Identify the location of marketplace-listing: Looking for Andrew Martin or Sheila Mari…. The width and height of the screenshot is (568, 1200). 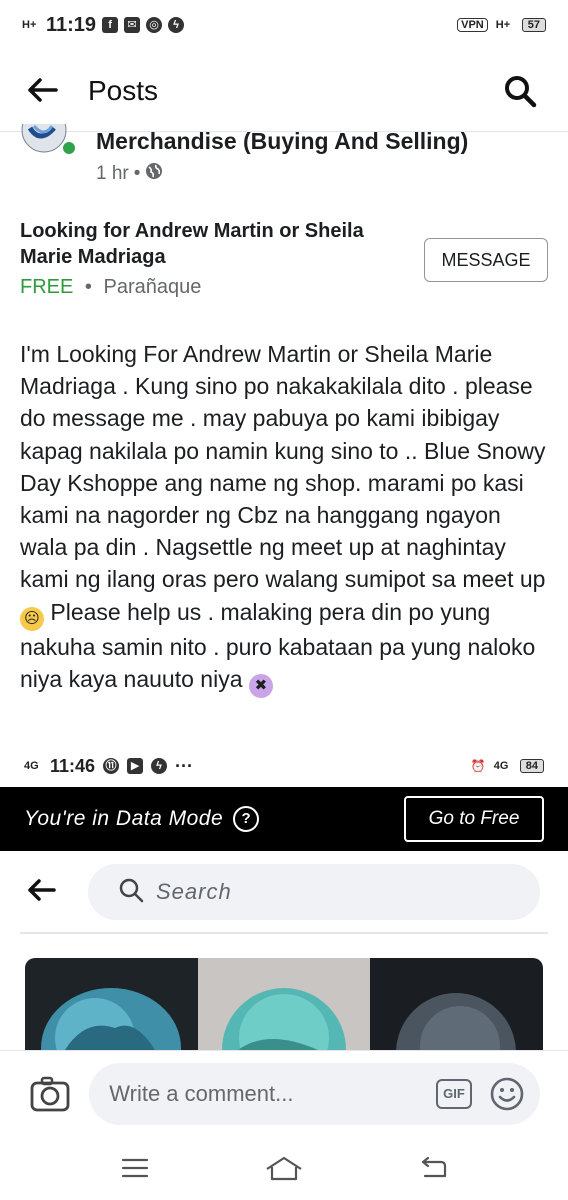
(285, 263).